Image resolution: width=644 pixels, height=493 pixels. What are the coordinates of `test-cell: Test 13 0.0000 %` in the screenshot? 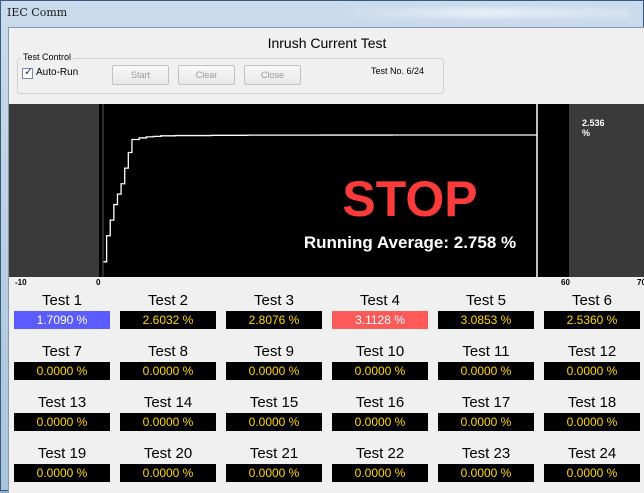 It's located at (62, 411).